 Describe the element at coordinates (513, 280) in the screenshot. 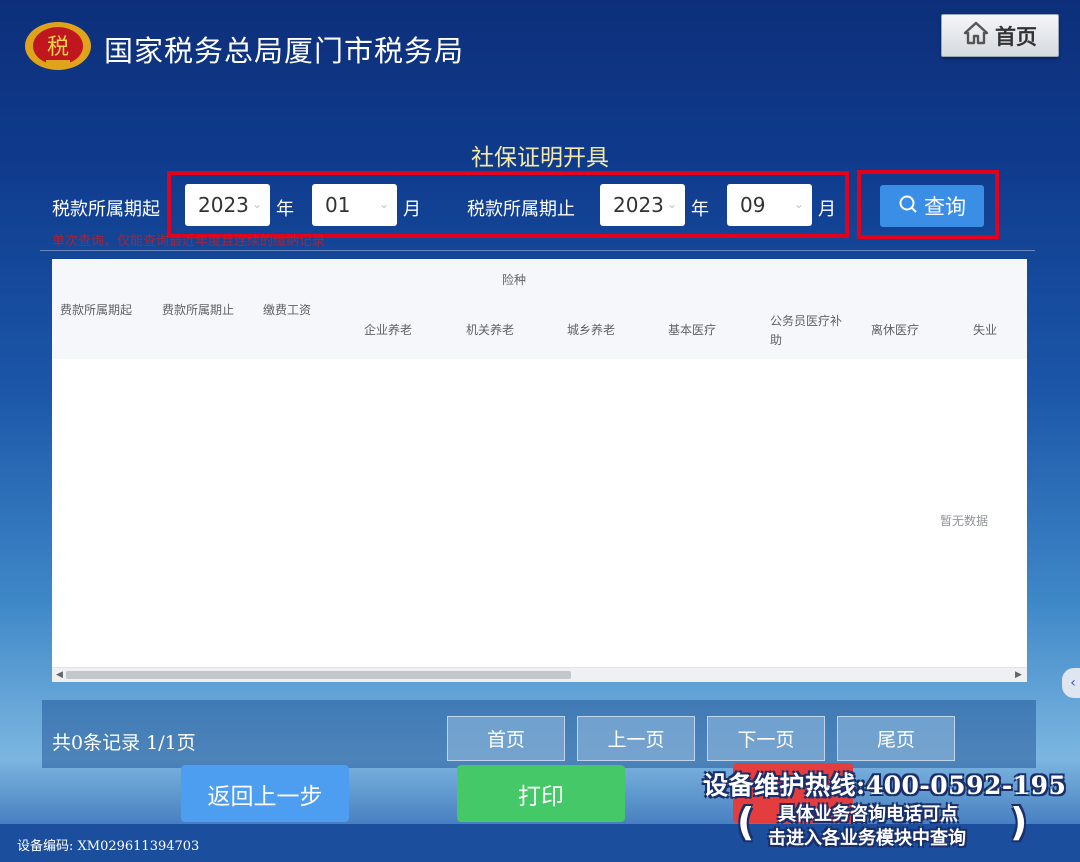

I see `column-group-insurance-type: 险种` at that location.